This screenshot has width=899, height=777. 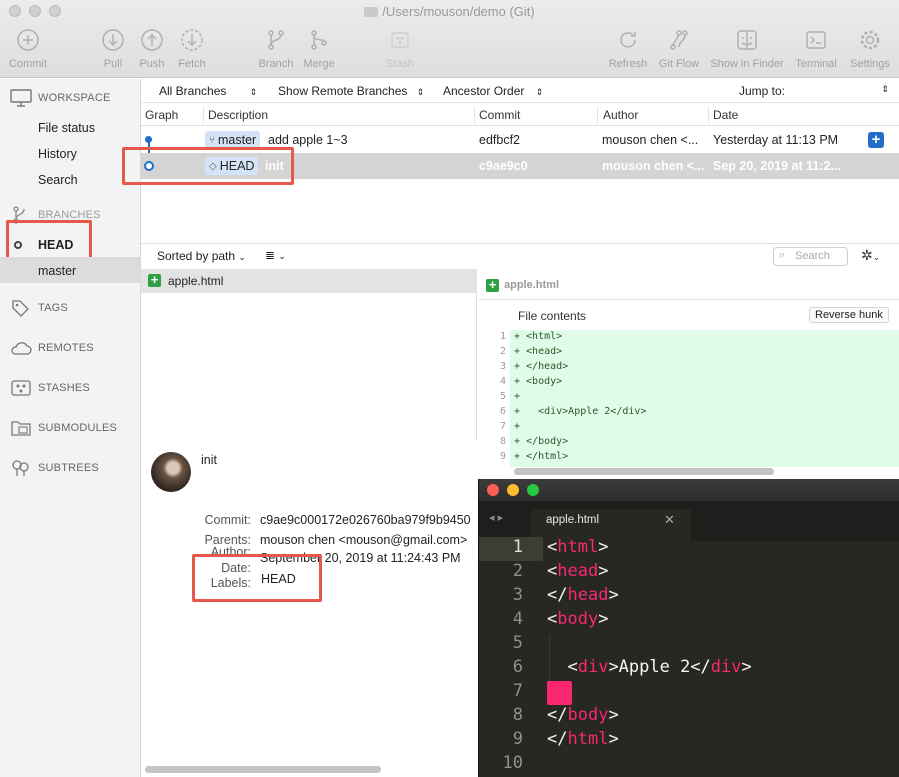 I want to click on file-row-selected: + apple.html, so click(x=309, y=281).